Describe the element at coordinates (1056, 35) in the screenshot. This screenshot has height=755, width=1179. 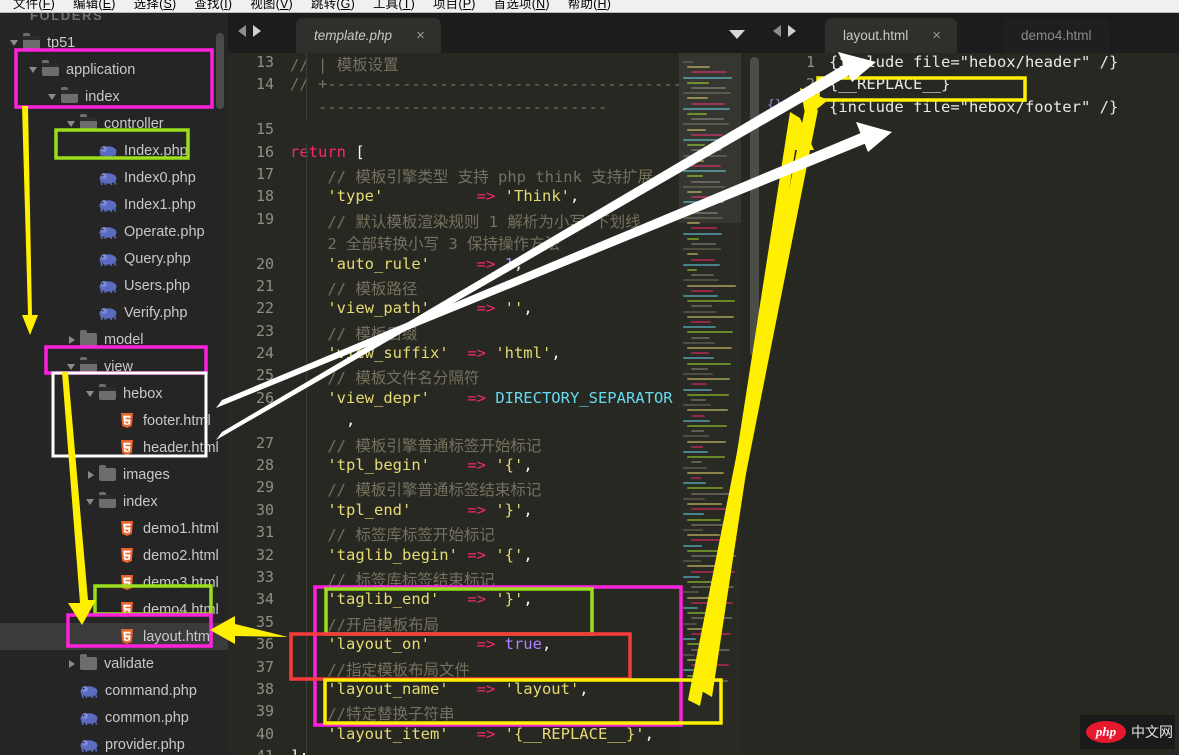
I see `tab-demo4-html: demo4.html` at that location.